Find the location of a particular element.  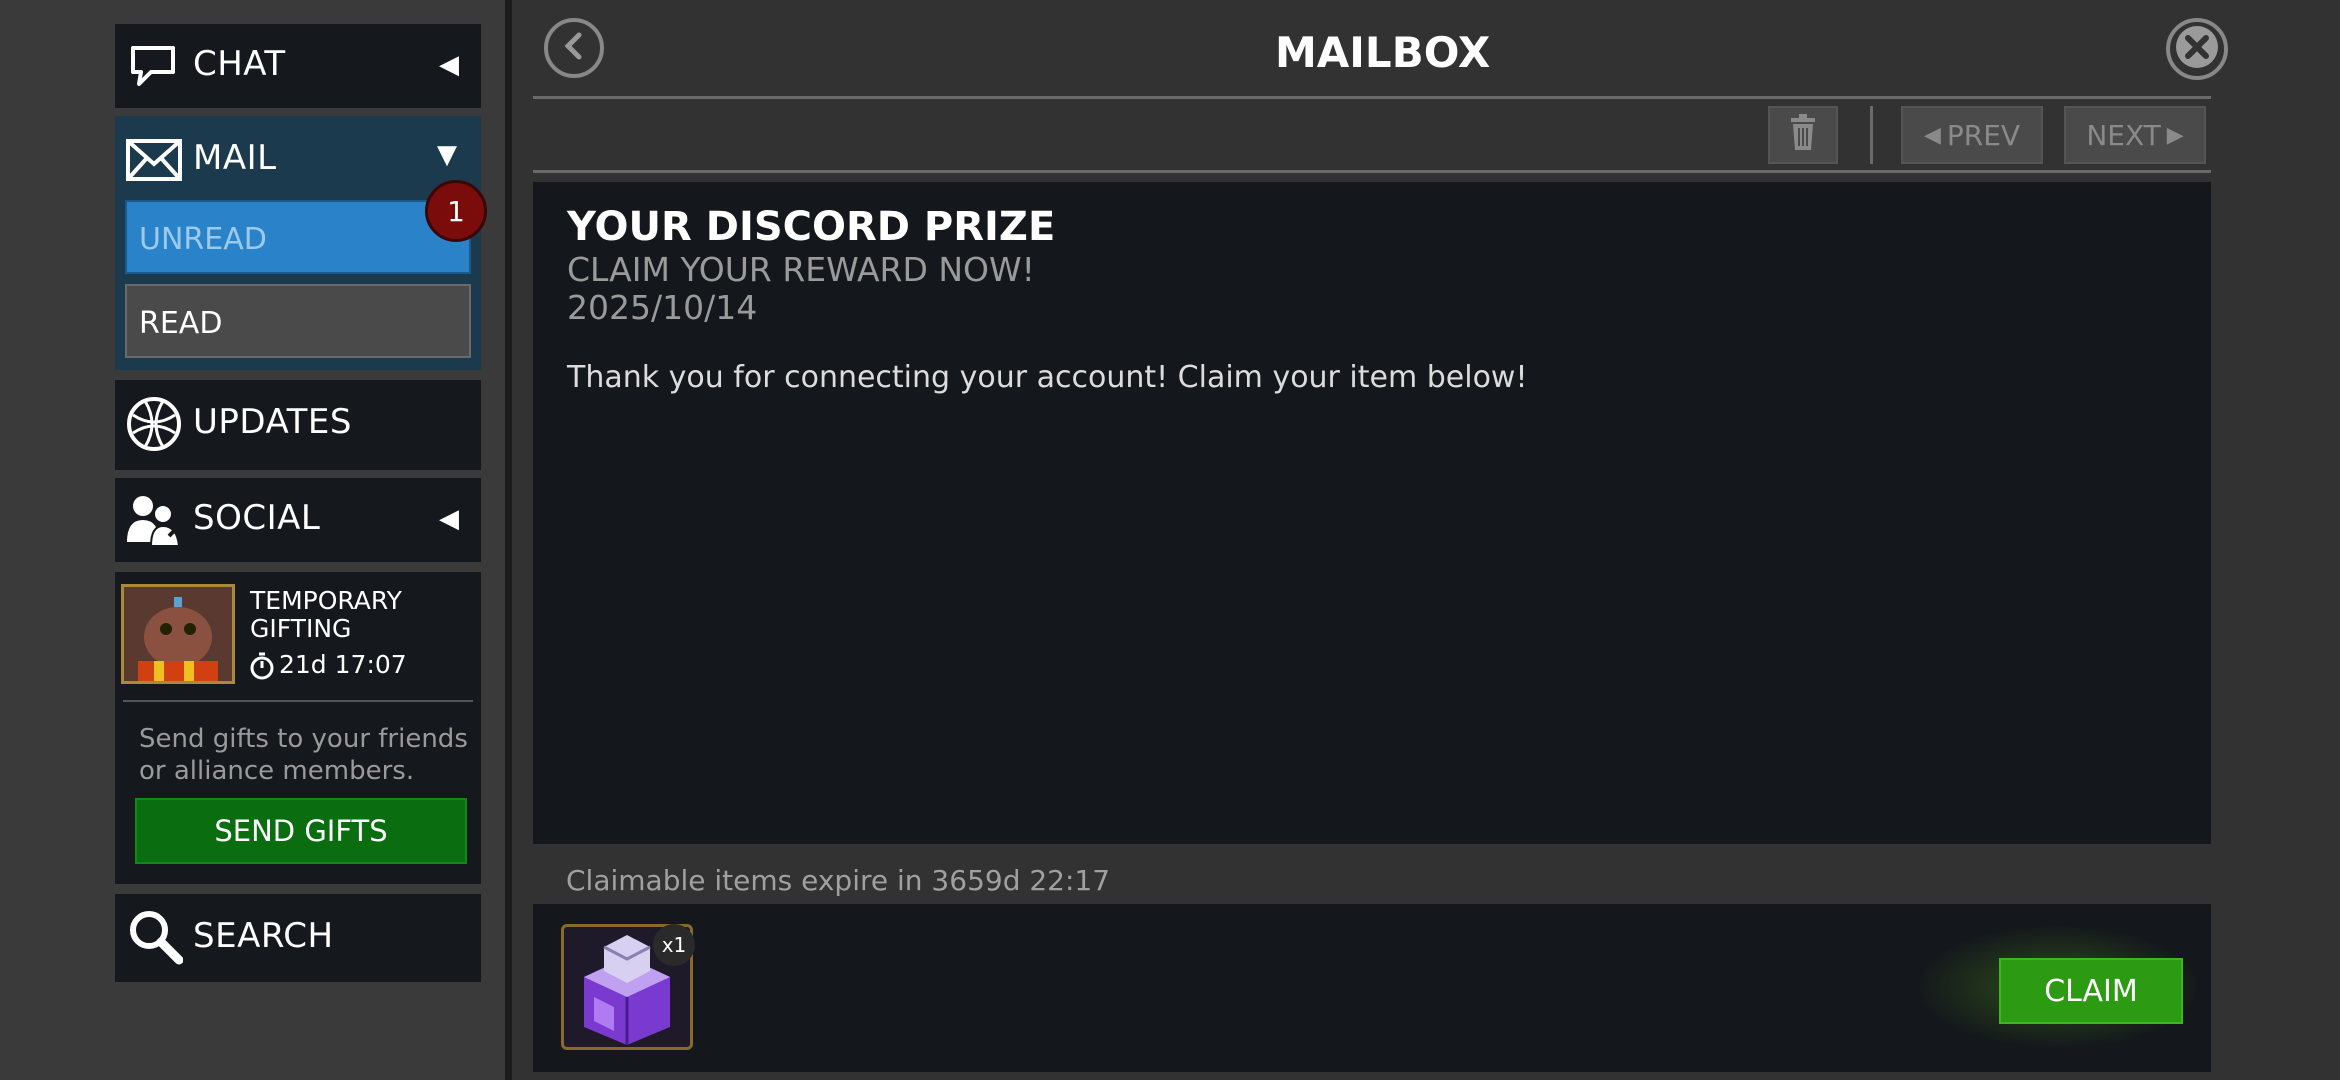

unread-filter-button: UNREAD is located at coordinates (298, 237).